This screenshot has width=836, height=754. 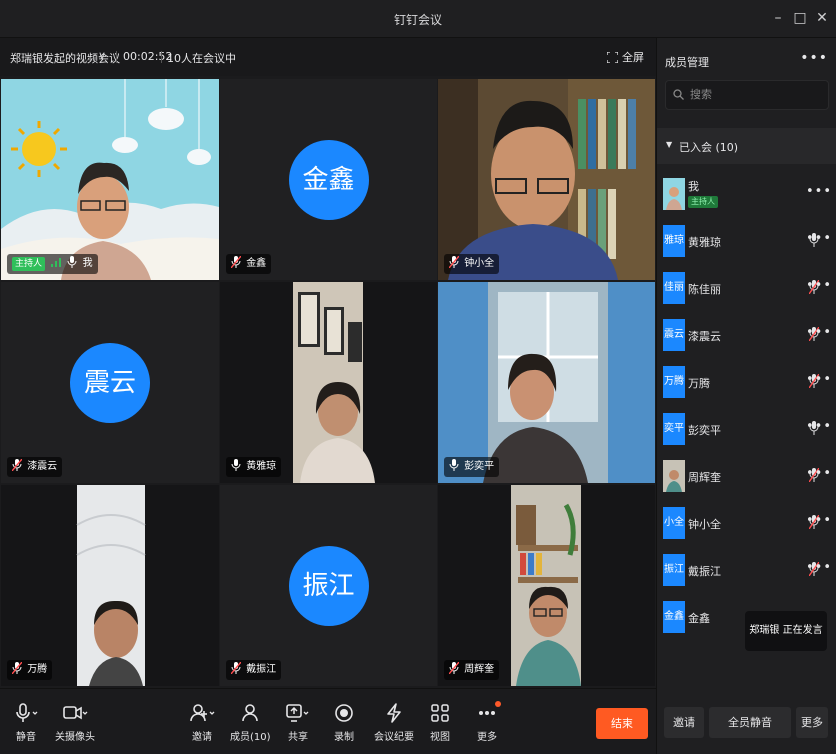 I want to click on member-search-input: 搜索, so click(x=747, y=95).